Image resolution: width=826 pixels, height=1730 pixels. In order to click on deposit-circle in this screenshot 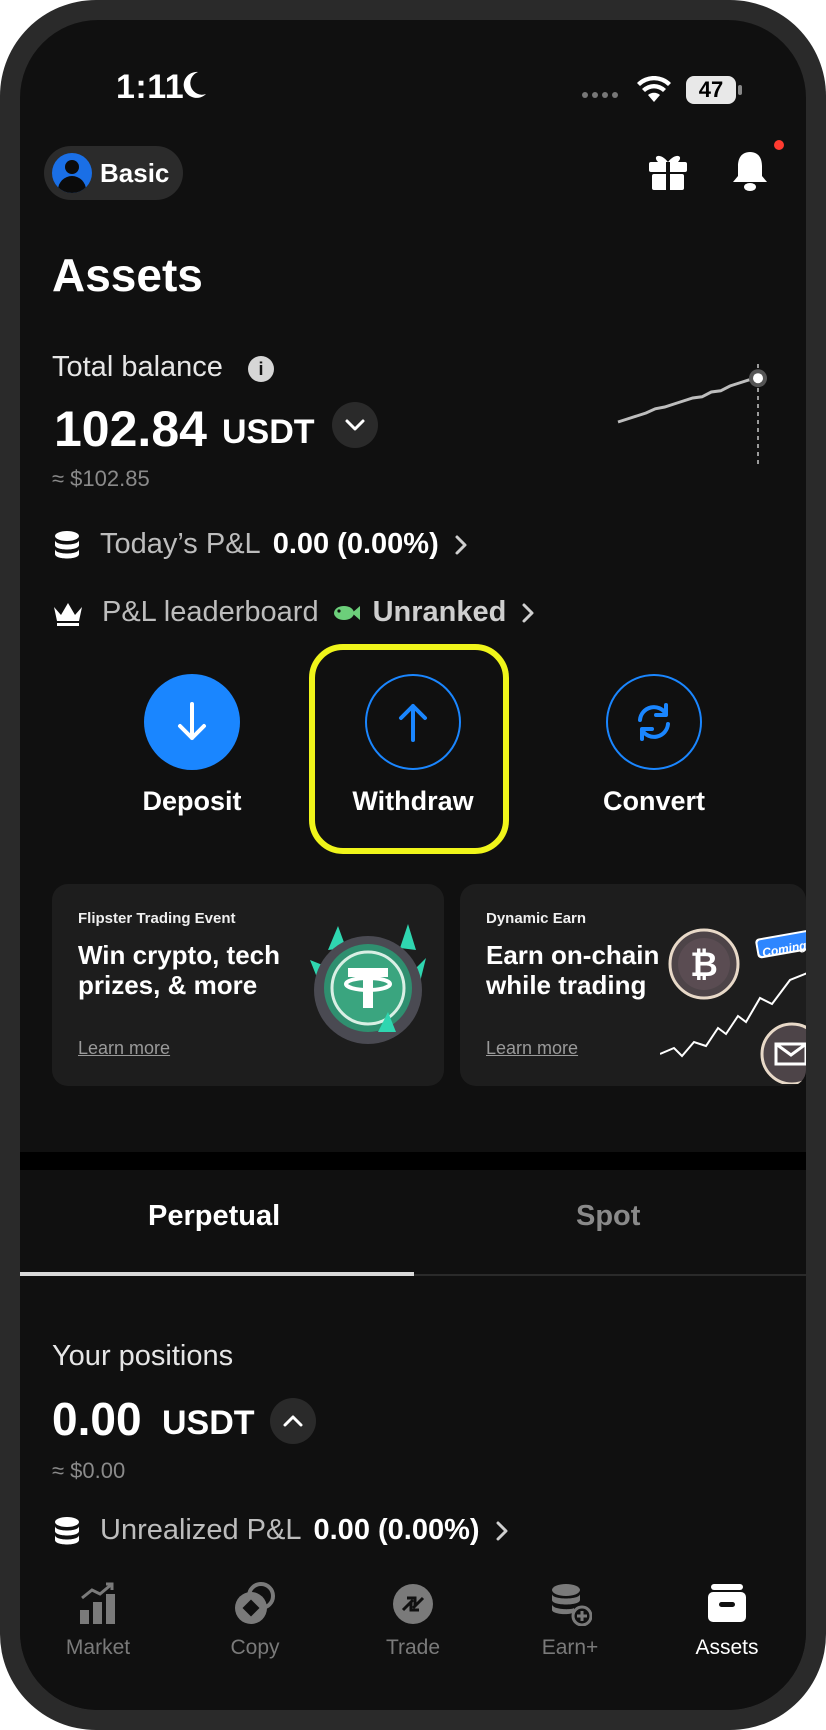, I will do `click(192, 722)`.